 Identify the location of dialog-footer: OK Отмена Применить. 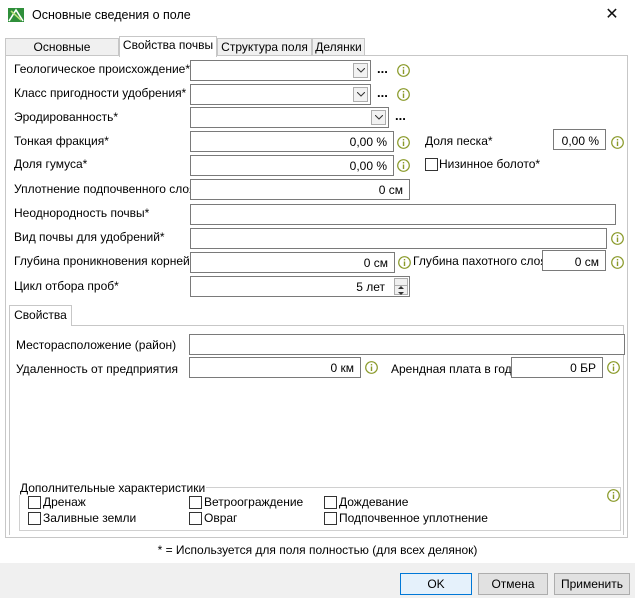
(317, 580).